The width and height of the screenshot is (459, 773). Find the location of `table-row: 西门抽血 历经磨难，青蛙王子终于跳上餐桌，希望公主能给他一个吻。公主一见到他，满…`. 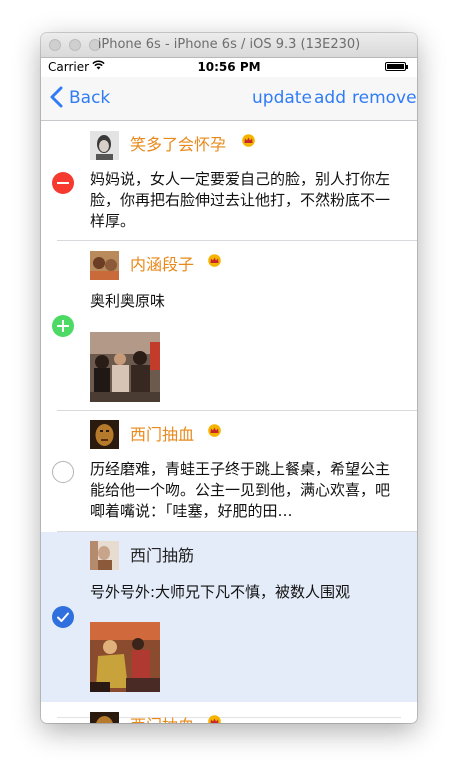

table-row: 西门抽血 历经磨难，青蛙王子终于跳上餐桌，希望公主能给他一个吻。公主一见到他，满… is located at coordinates (229, 471).